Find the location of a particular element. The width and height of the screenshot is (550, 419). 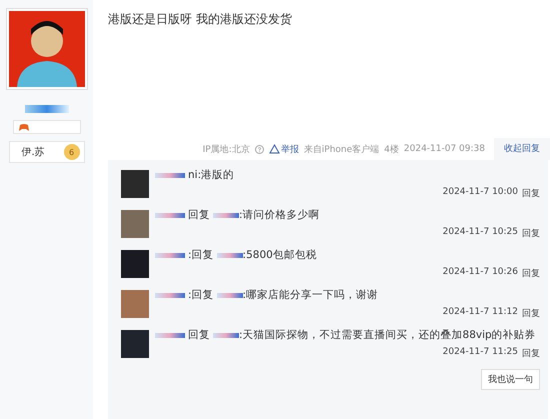

reply-text: 港版的 is located at coordinates (217, 175).